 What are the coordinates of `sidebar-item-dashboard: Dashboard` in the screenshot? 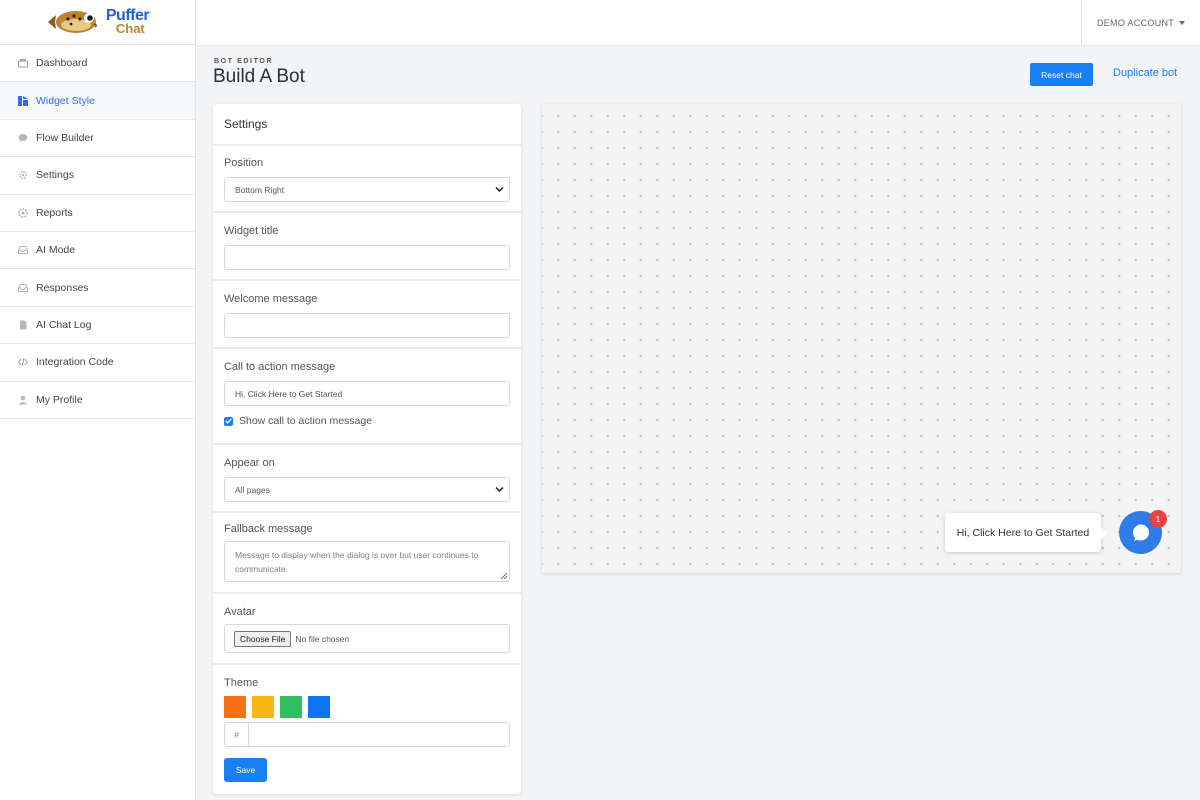 It's located at (97, 64).